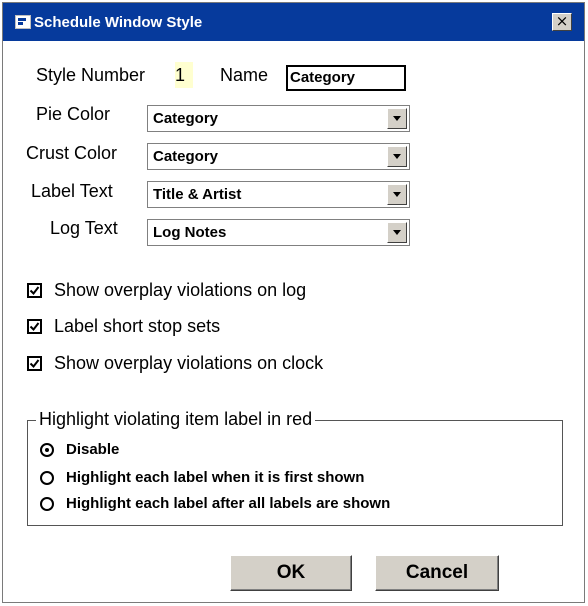 The image size is (588, 606). Describe the element at coordinates (176, 419) in the screenshot. I see `highlight-group-title: Highlight violating item label in red` at that location.